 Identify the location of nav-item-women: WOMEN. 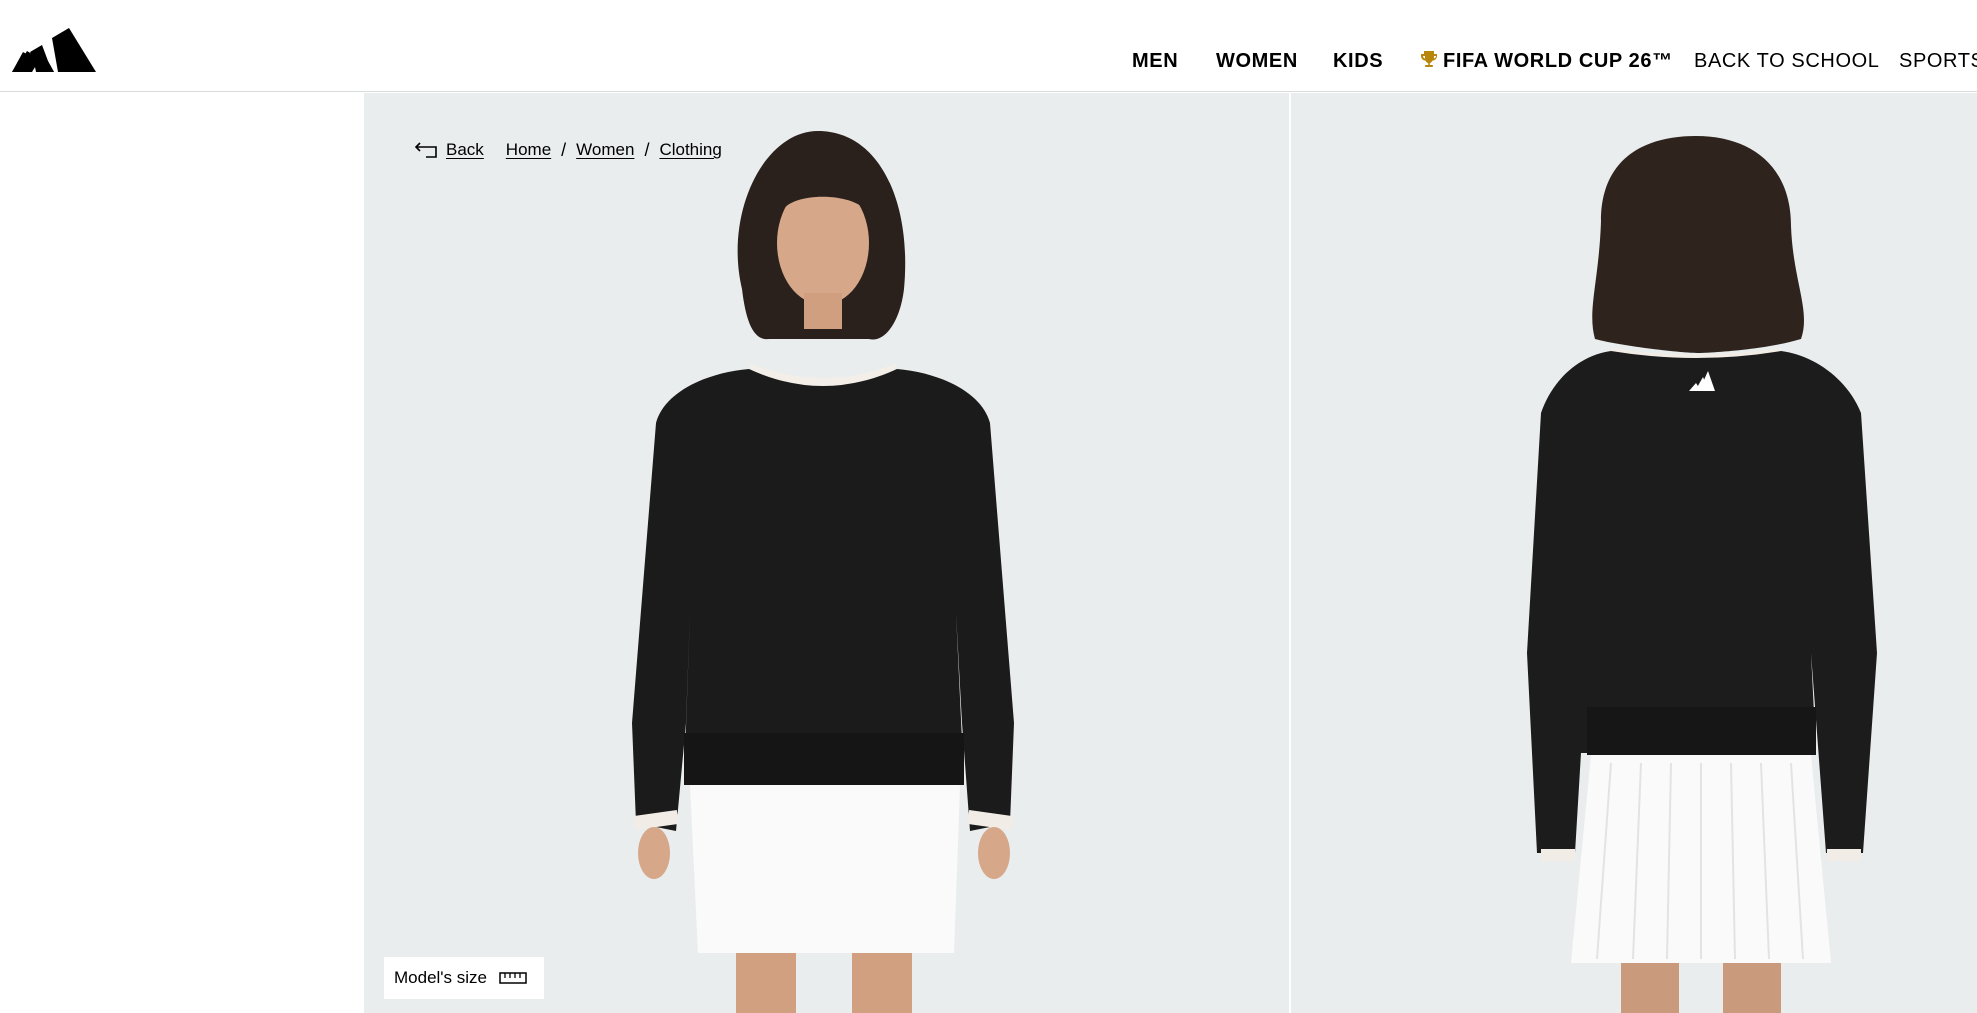
(1257, 61).